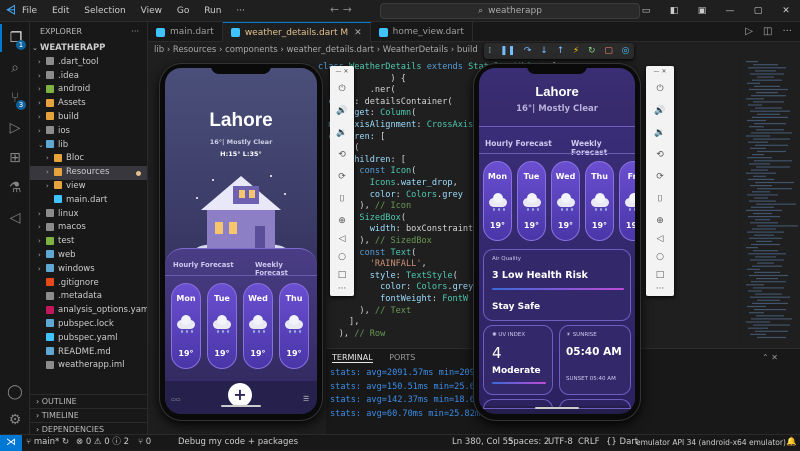  What do you see at coordinates (608, 51) in the screenshot?
I see `stop-icon: ▢` at bounding box center [608, 51].